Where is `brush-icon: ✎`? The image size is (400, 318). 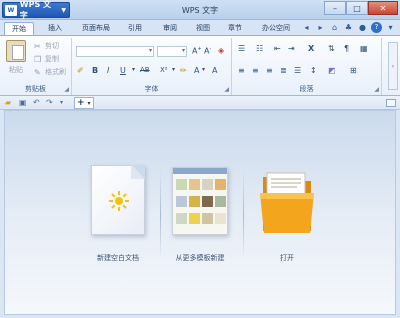 brush-icon: ✎ is located at coordinates (37, 72).